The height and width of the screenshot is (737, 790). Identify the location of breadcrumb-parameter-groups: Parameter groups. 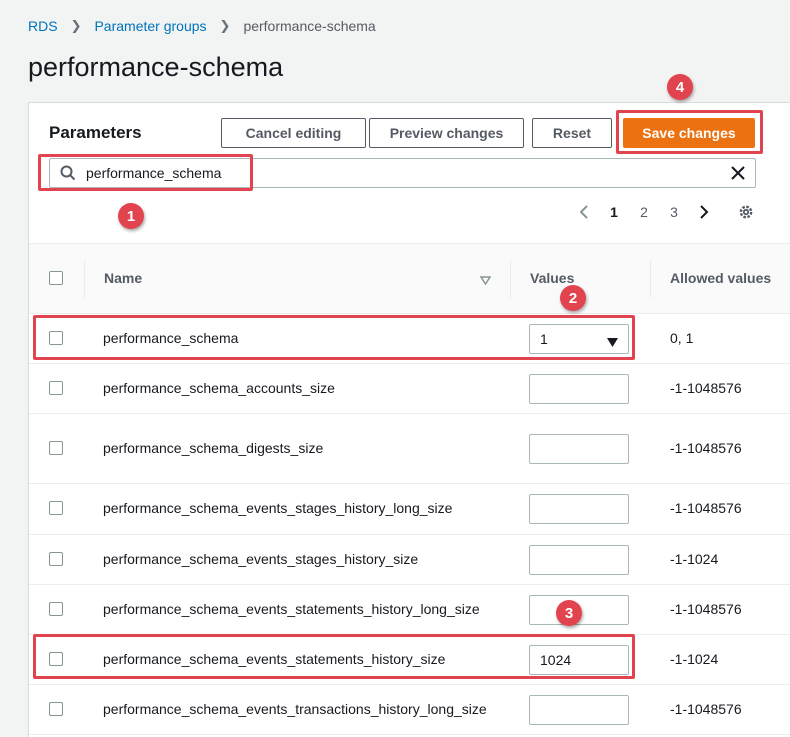
(150, 26).